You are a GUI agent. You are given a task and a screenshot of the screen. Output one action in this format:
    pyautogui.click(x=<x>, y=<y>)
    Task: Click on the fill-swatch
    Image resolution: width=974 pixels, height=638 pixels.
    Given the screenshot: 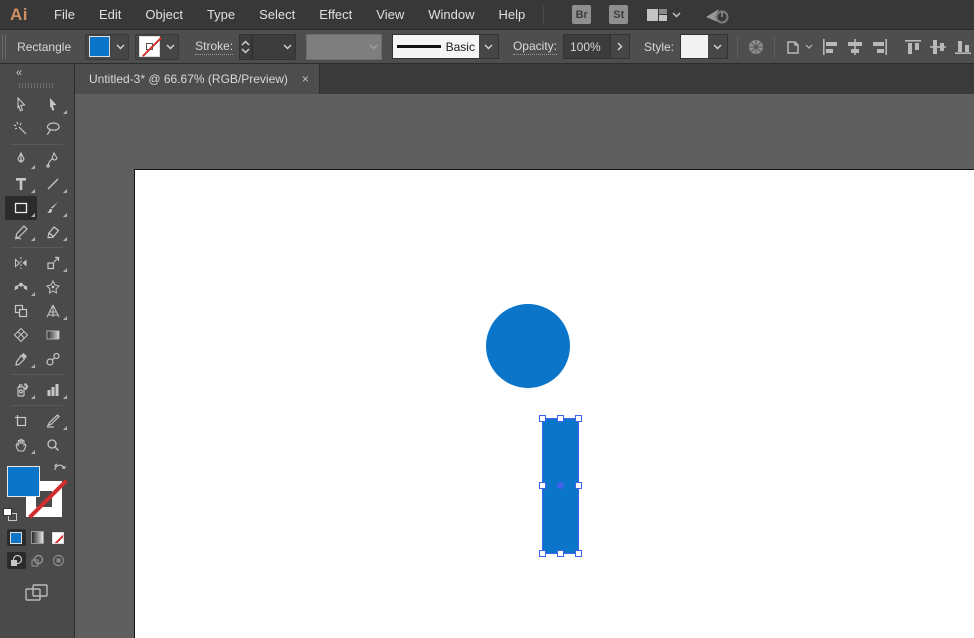 What is the action you would take?
    pyautogui.click(x=100, y=46)
    